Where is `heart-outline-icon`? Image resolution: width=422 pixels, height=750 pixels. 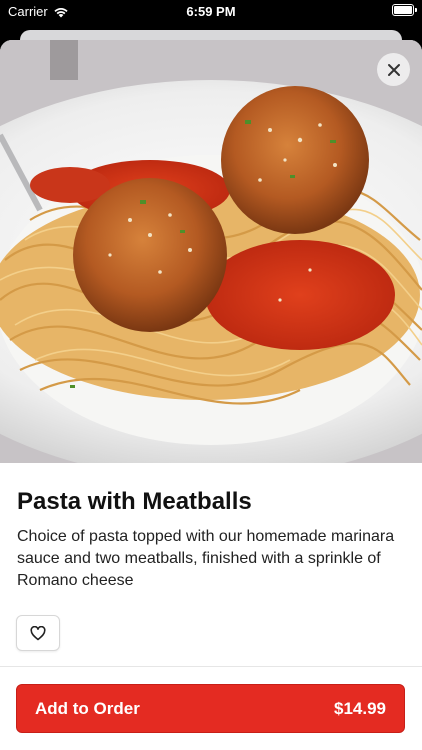
heart-outline-icon is located at coordinates (38, 632).